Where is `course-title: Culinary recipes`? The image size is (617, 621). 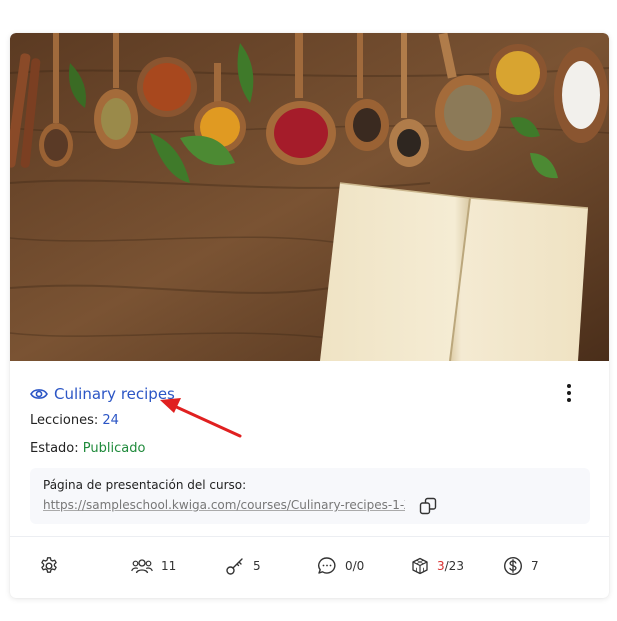 course-title: Culinary recipes is located at coordinates (114, 394).